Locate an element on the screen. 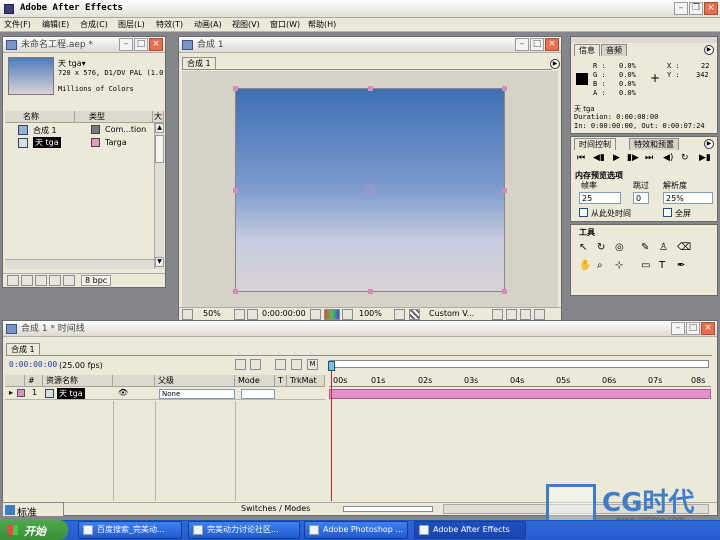 Image resolution: width=720 pixels, height=540 pixels. current-time-indicator is located at coordinates (331, 431).